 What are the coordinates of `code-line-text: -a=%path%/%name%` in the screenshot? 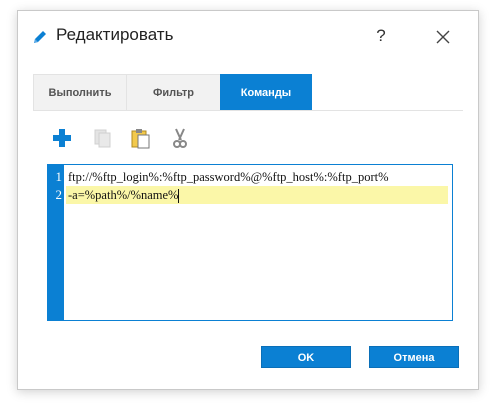 It's located at (123, 195).